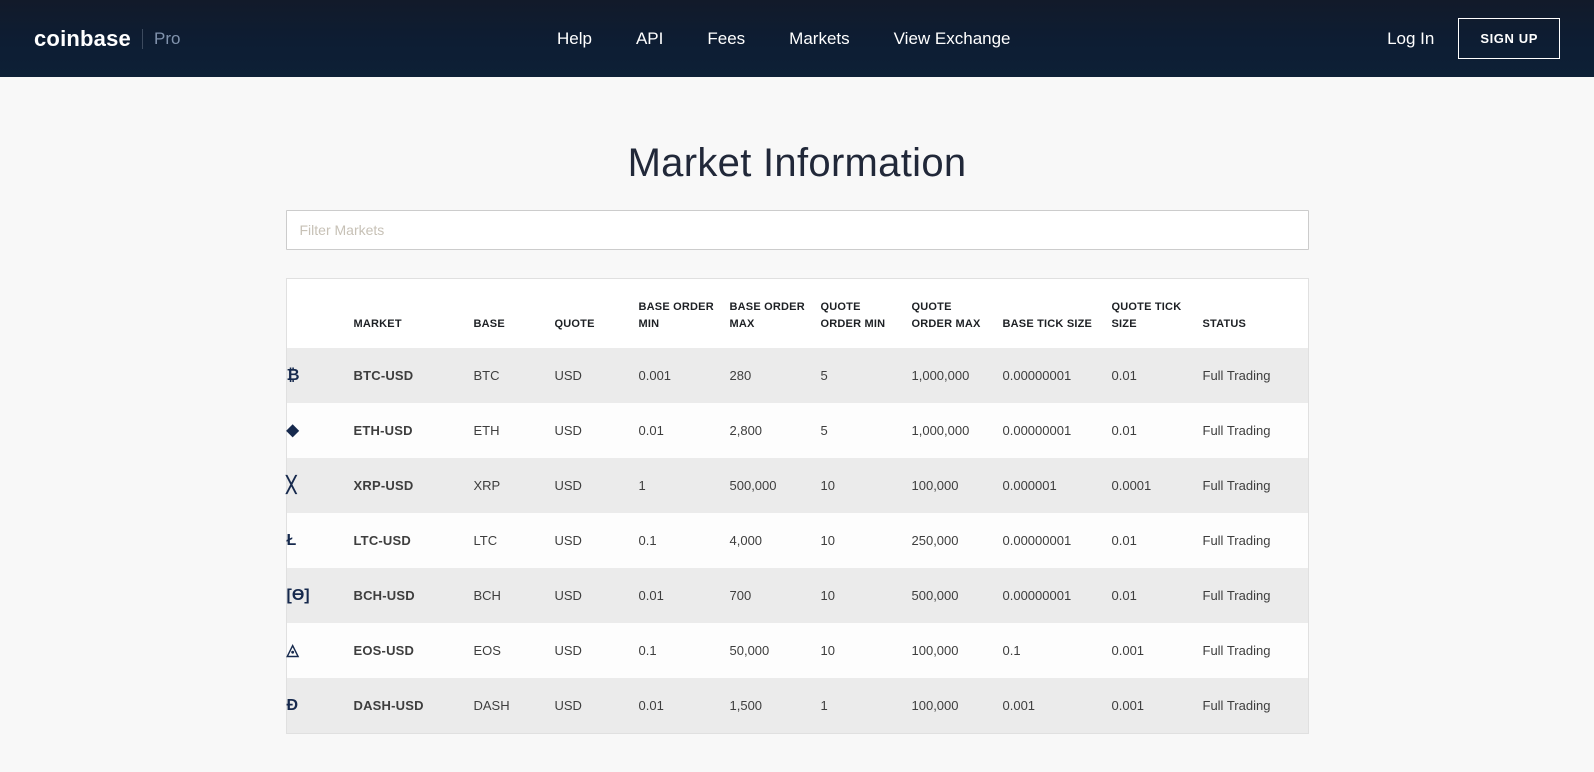 The width and height of the screenshot is (1594, 772). What do you see at coordinates (797, 230) in the screenshot?
I see `filter-markets-input` at bounding box center [797, 230].